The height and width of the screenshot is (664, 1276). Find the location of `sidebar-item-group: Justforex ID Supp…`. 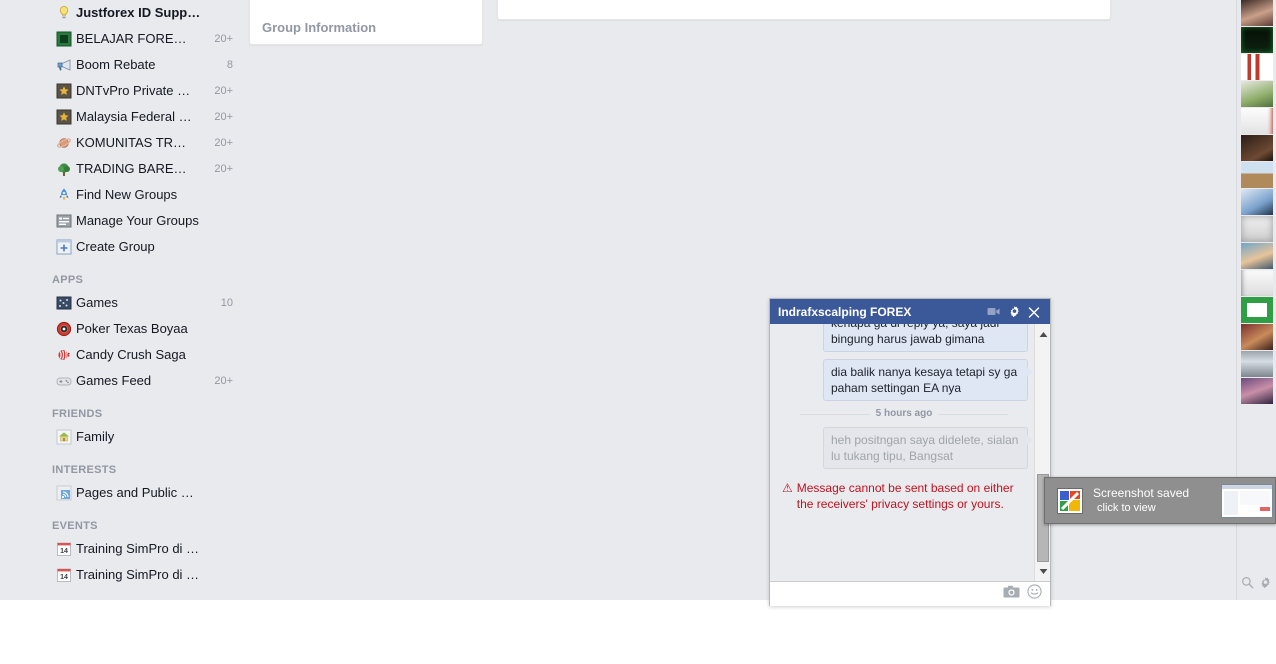

sidebar-item-group: Justforex ID Supp… is located at coordinates (122, 13).